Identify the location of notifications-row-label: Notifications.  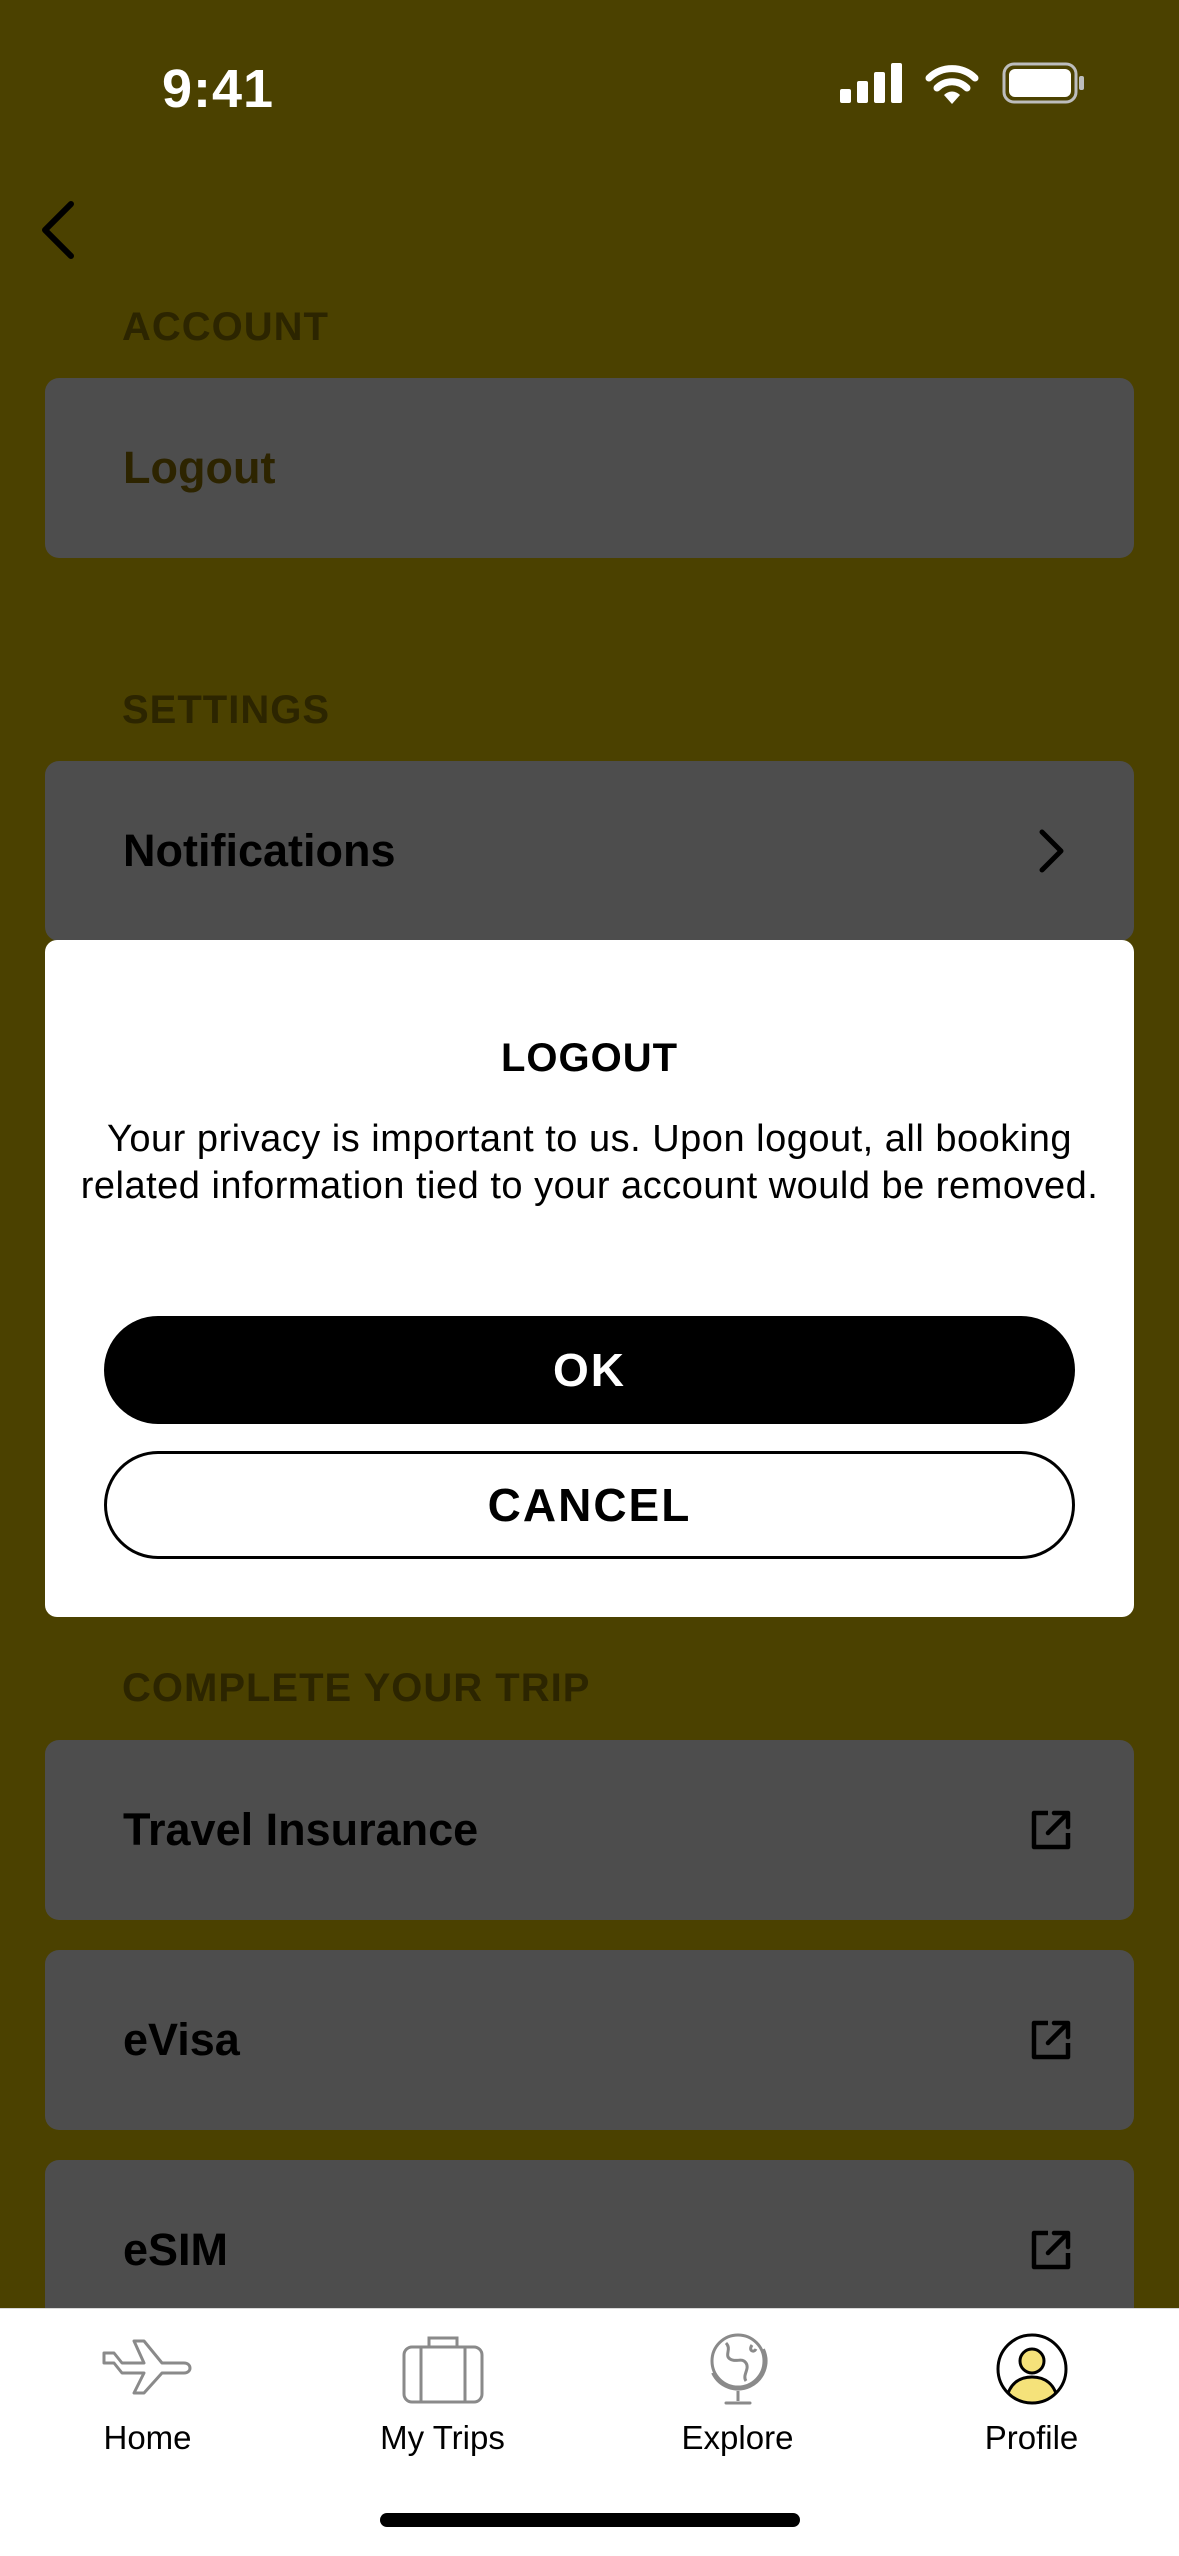
(259, 850).